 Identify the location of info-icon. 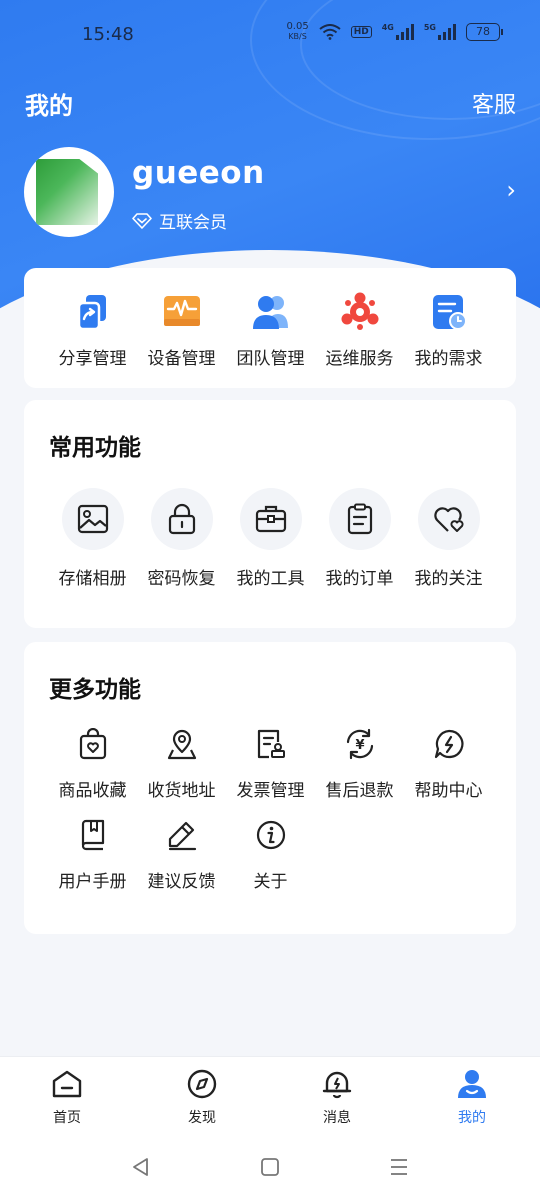
(270, 835).